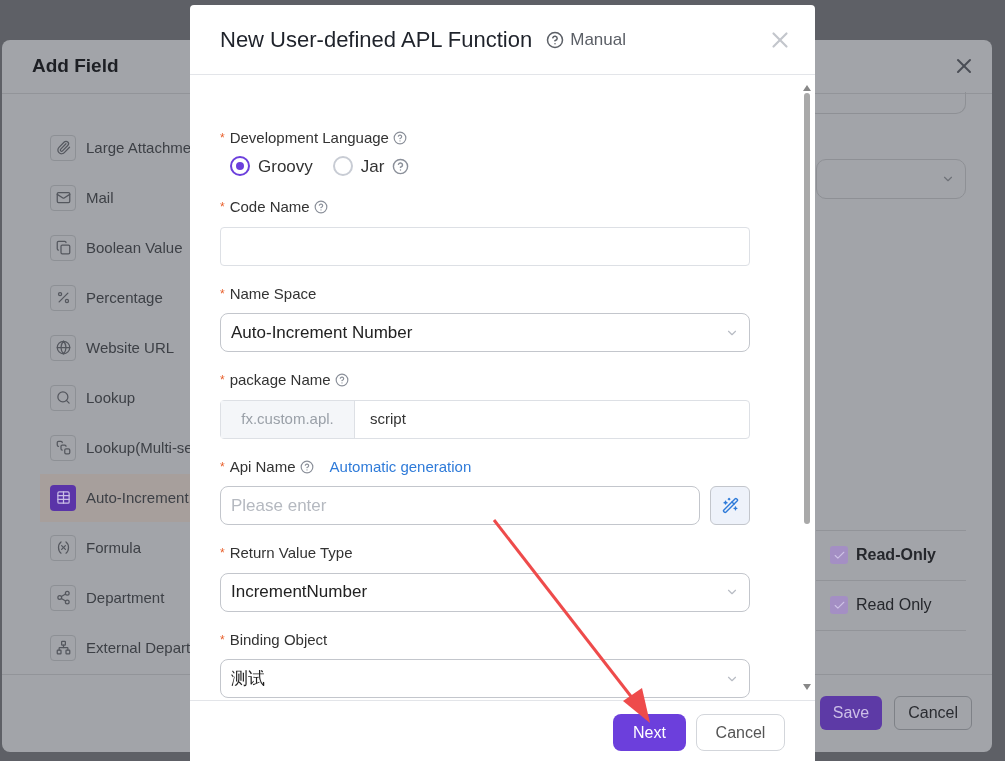  What do you see at coordinates (460, 505) in the screenshot?
I see `api-name-field: Please enter` at bounding box center [460, 505].